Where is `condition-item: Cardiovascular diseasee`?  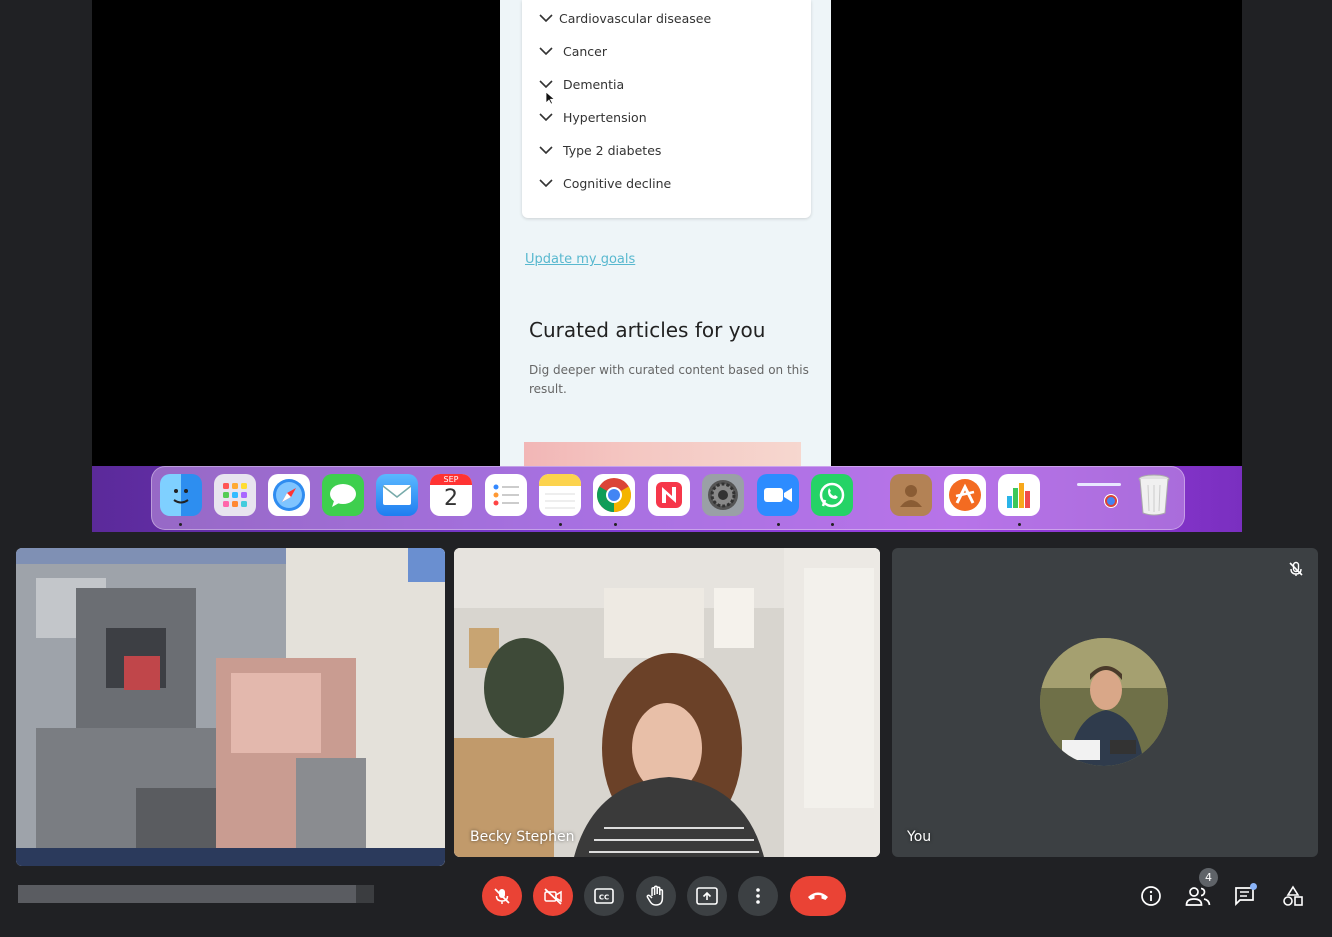
condition-item: Cardiovascular diseasee is located at coordinates (625, 18).